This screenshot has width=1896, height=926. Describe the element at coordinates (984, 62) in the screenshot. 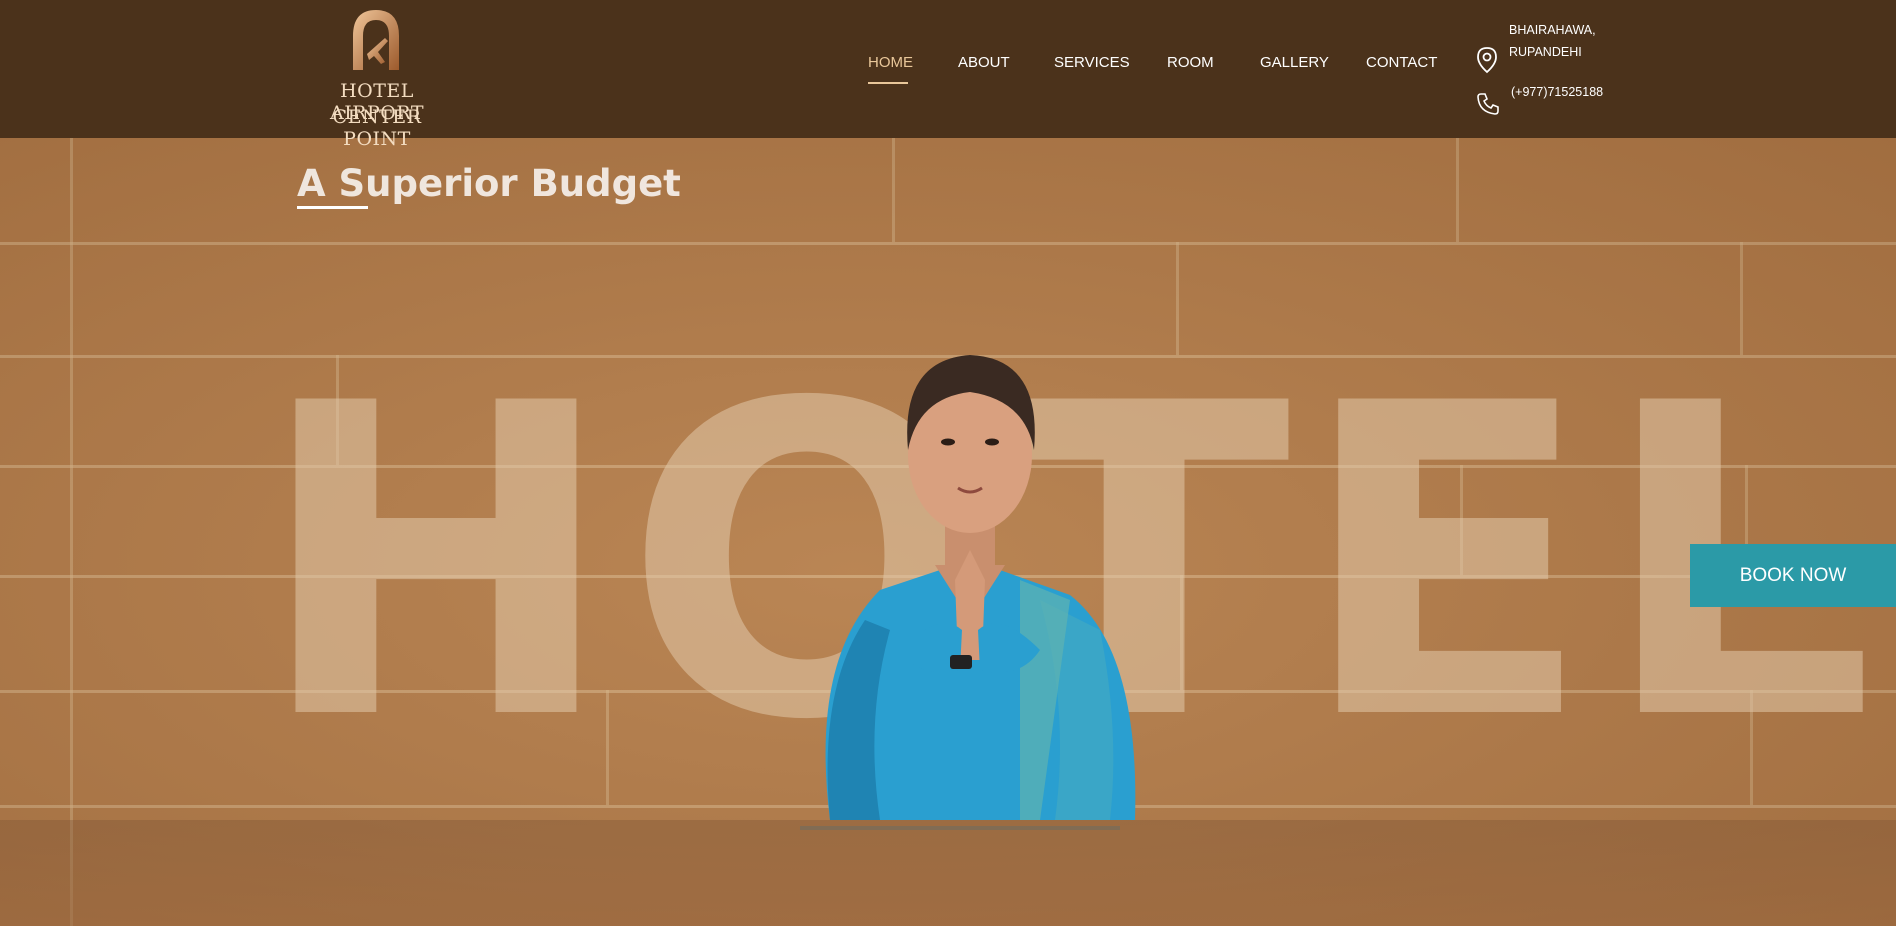

I see `nav-about: ABOUT` at that location.